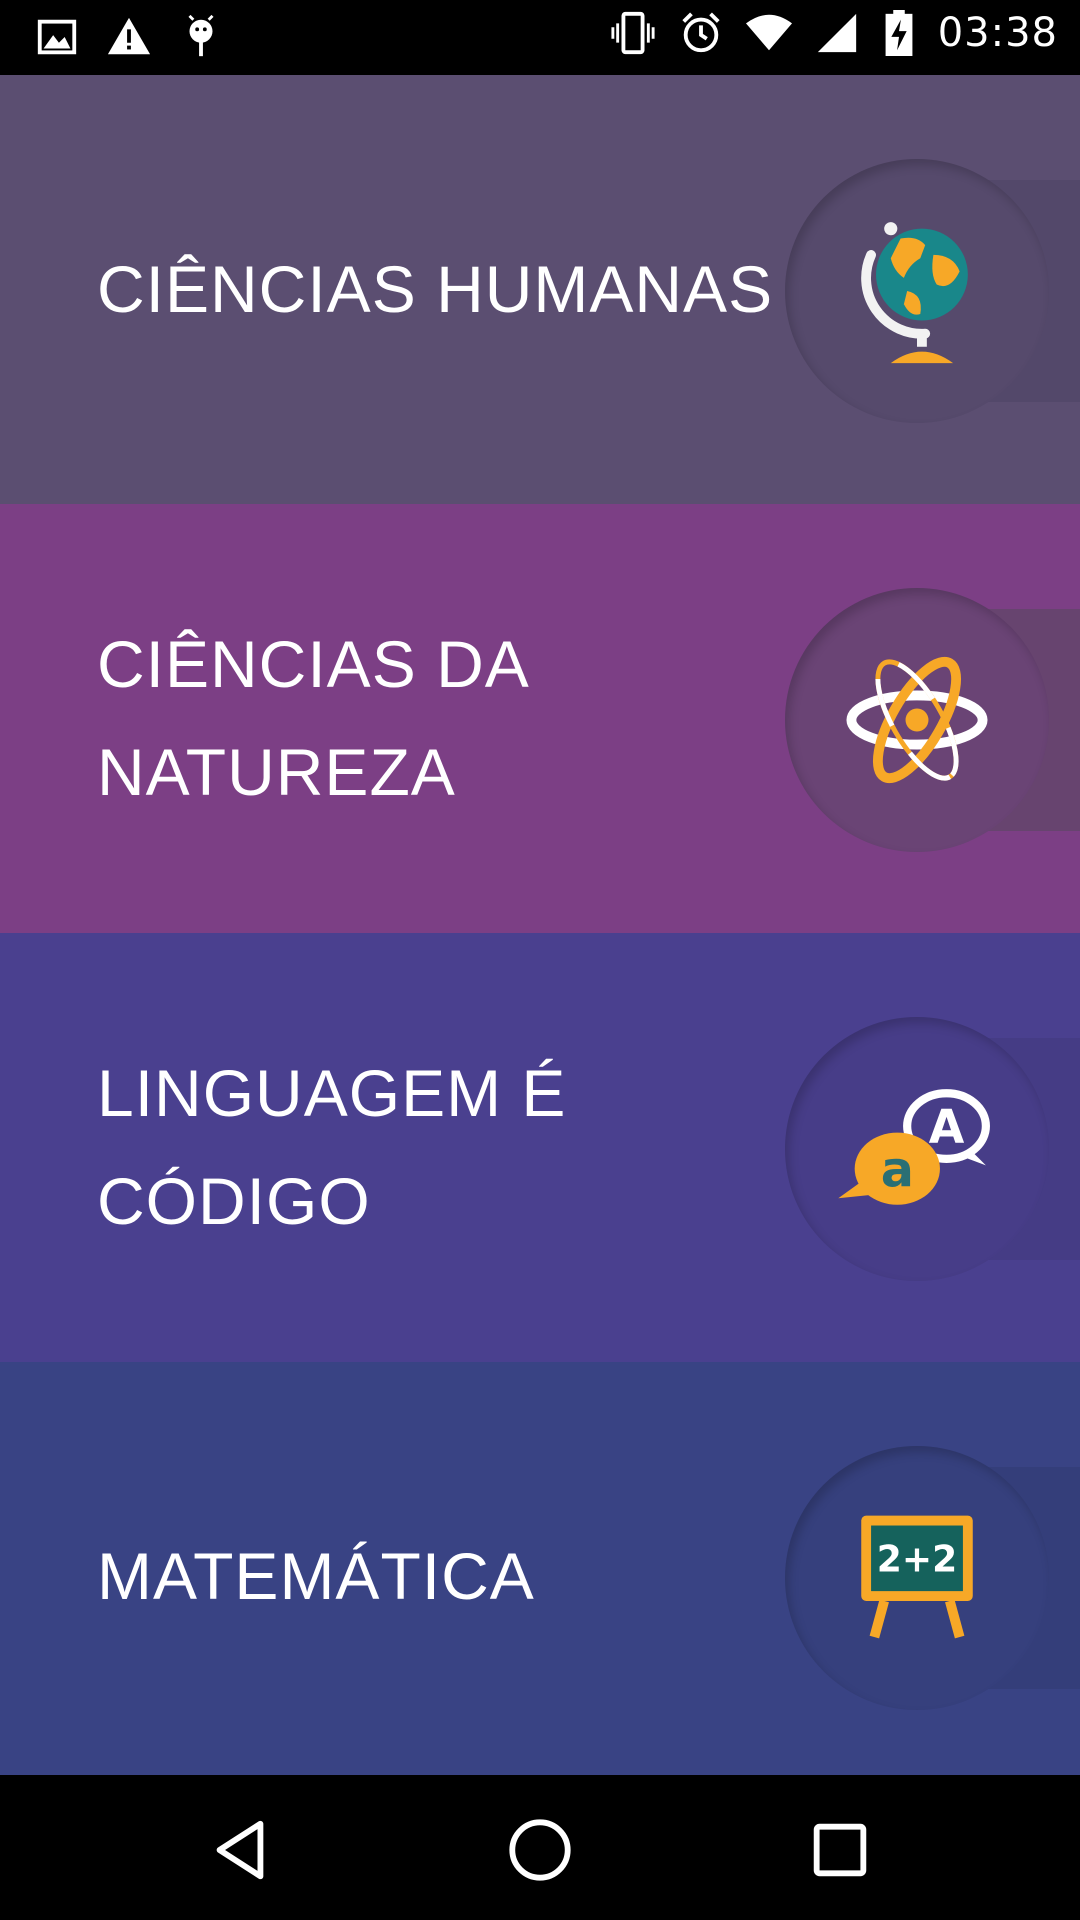  I want to click on image-icon, so click(57, 37).